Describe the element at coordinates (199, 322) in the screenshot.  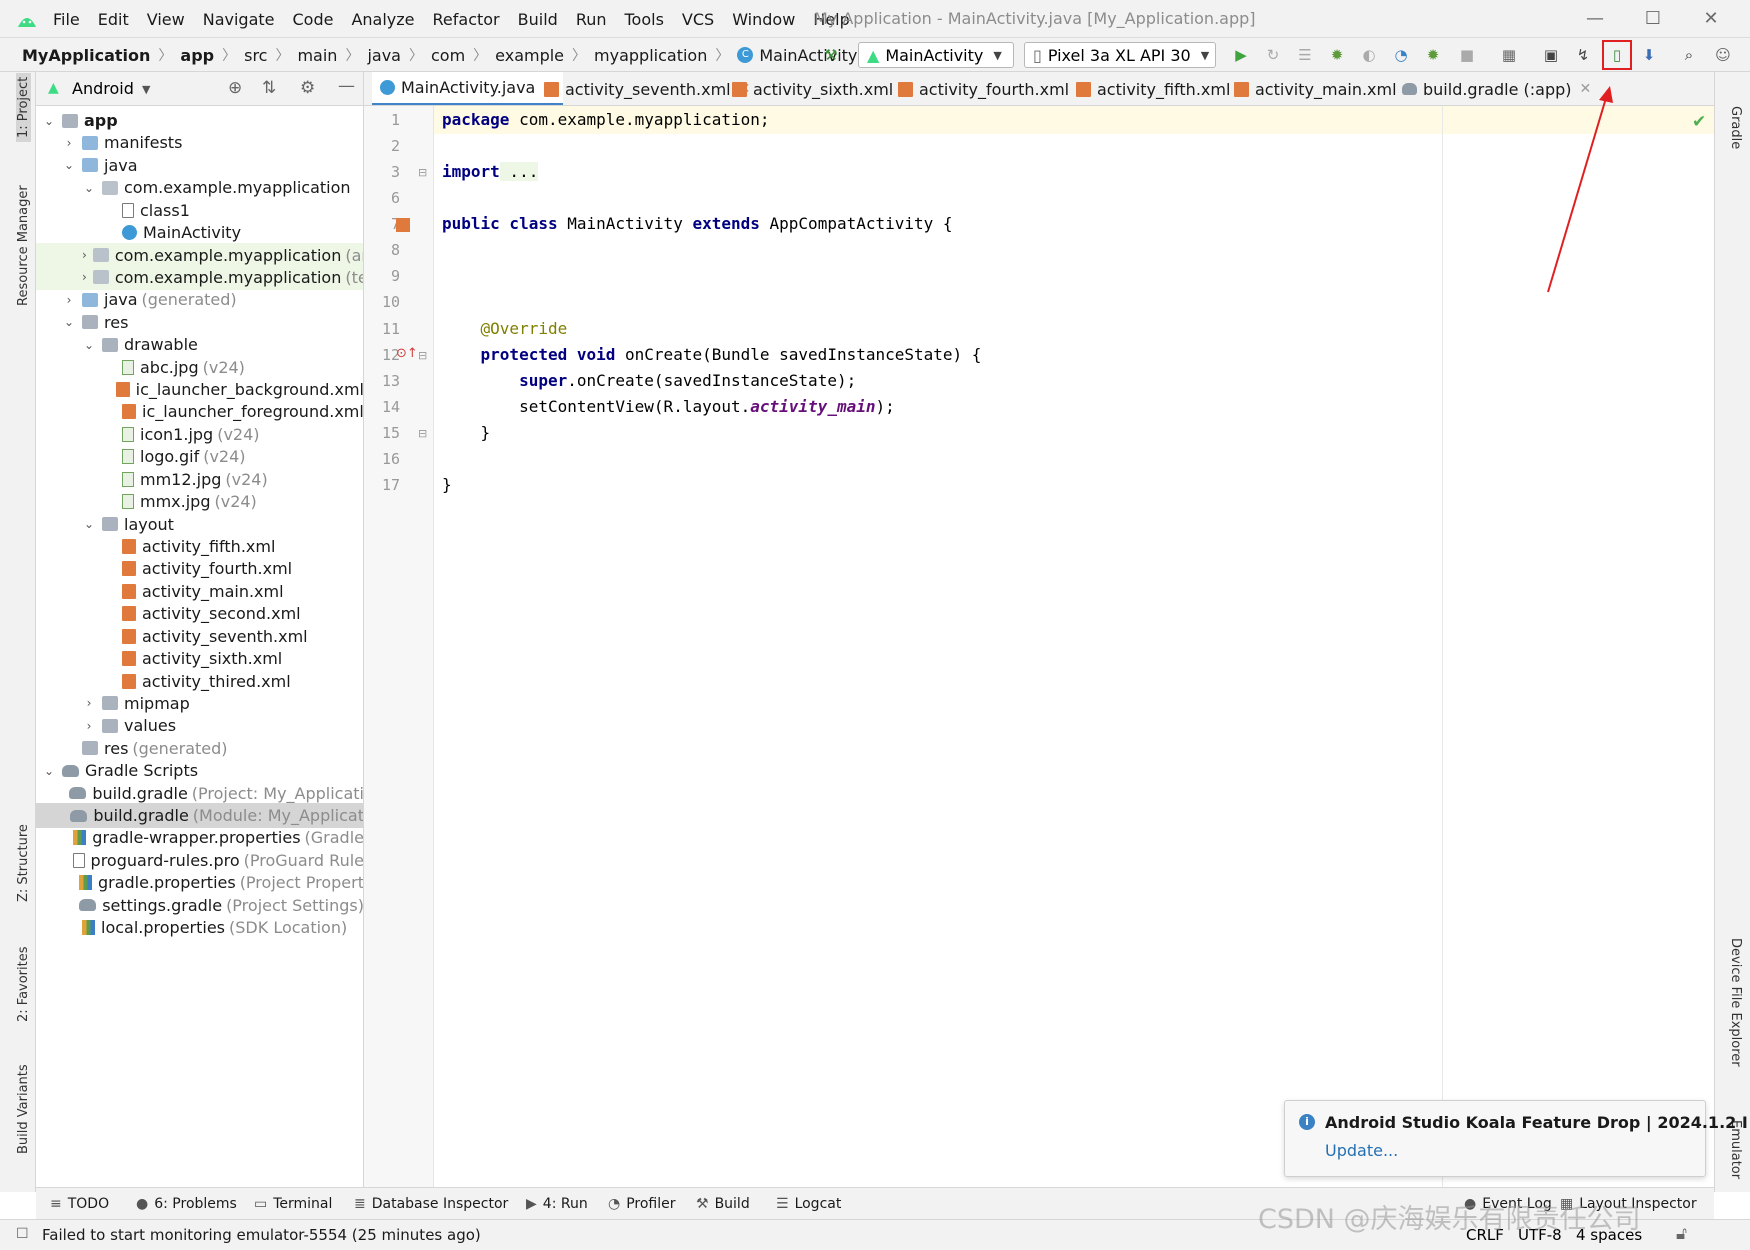
I see `tree-item: ⌄ res` at that location.